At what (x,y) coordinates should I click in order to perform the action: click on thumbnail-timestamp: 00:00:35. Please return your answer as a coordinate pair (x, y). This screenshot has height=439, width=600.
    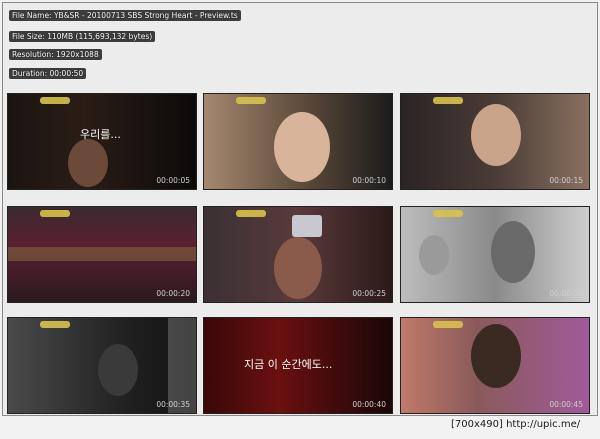
    Looking at the image, I should click on (173, 404).